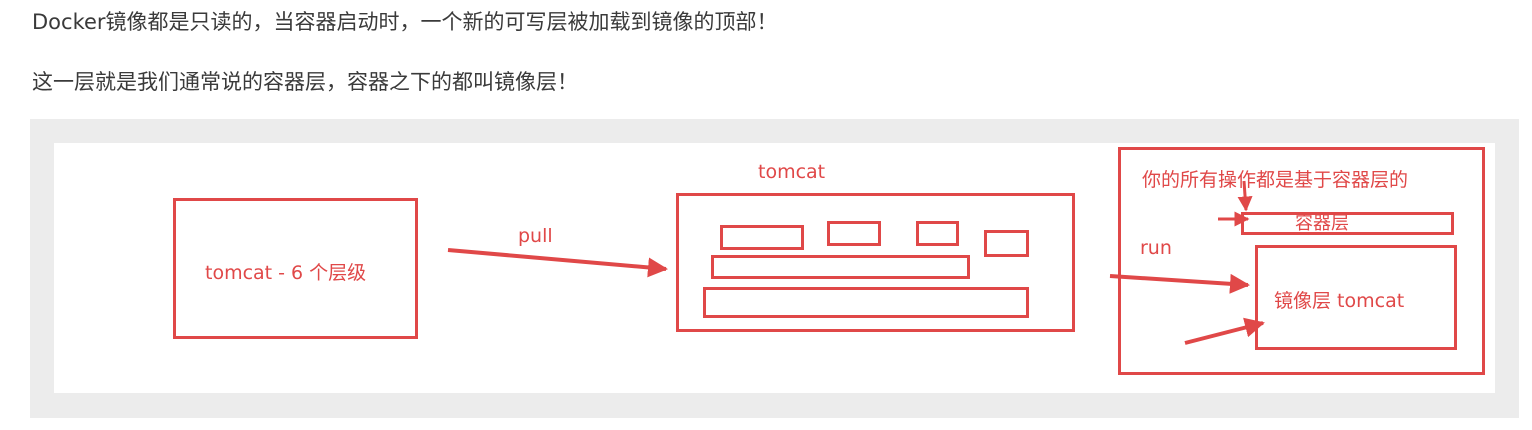 The width and height of the screenshot is (1532, 430). I want to click on intro-paragraph-1: Docker镜像都是只读的，当容器启动时，一个新的可写层被加载到镜像的顶部！, so click(405, 22).